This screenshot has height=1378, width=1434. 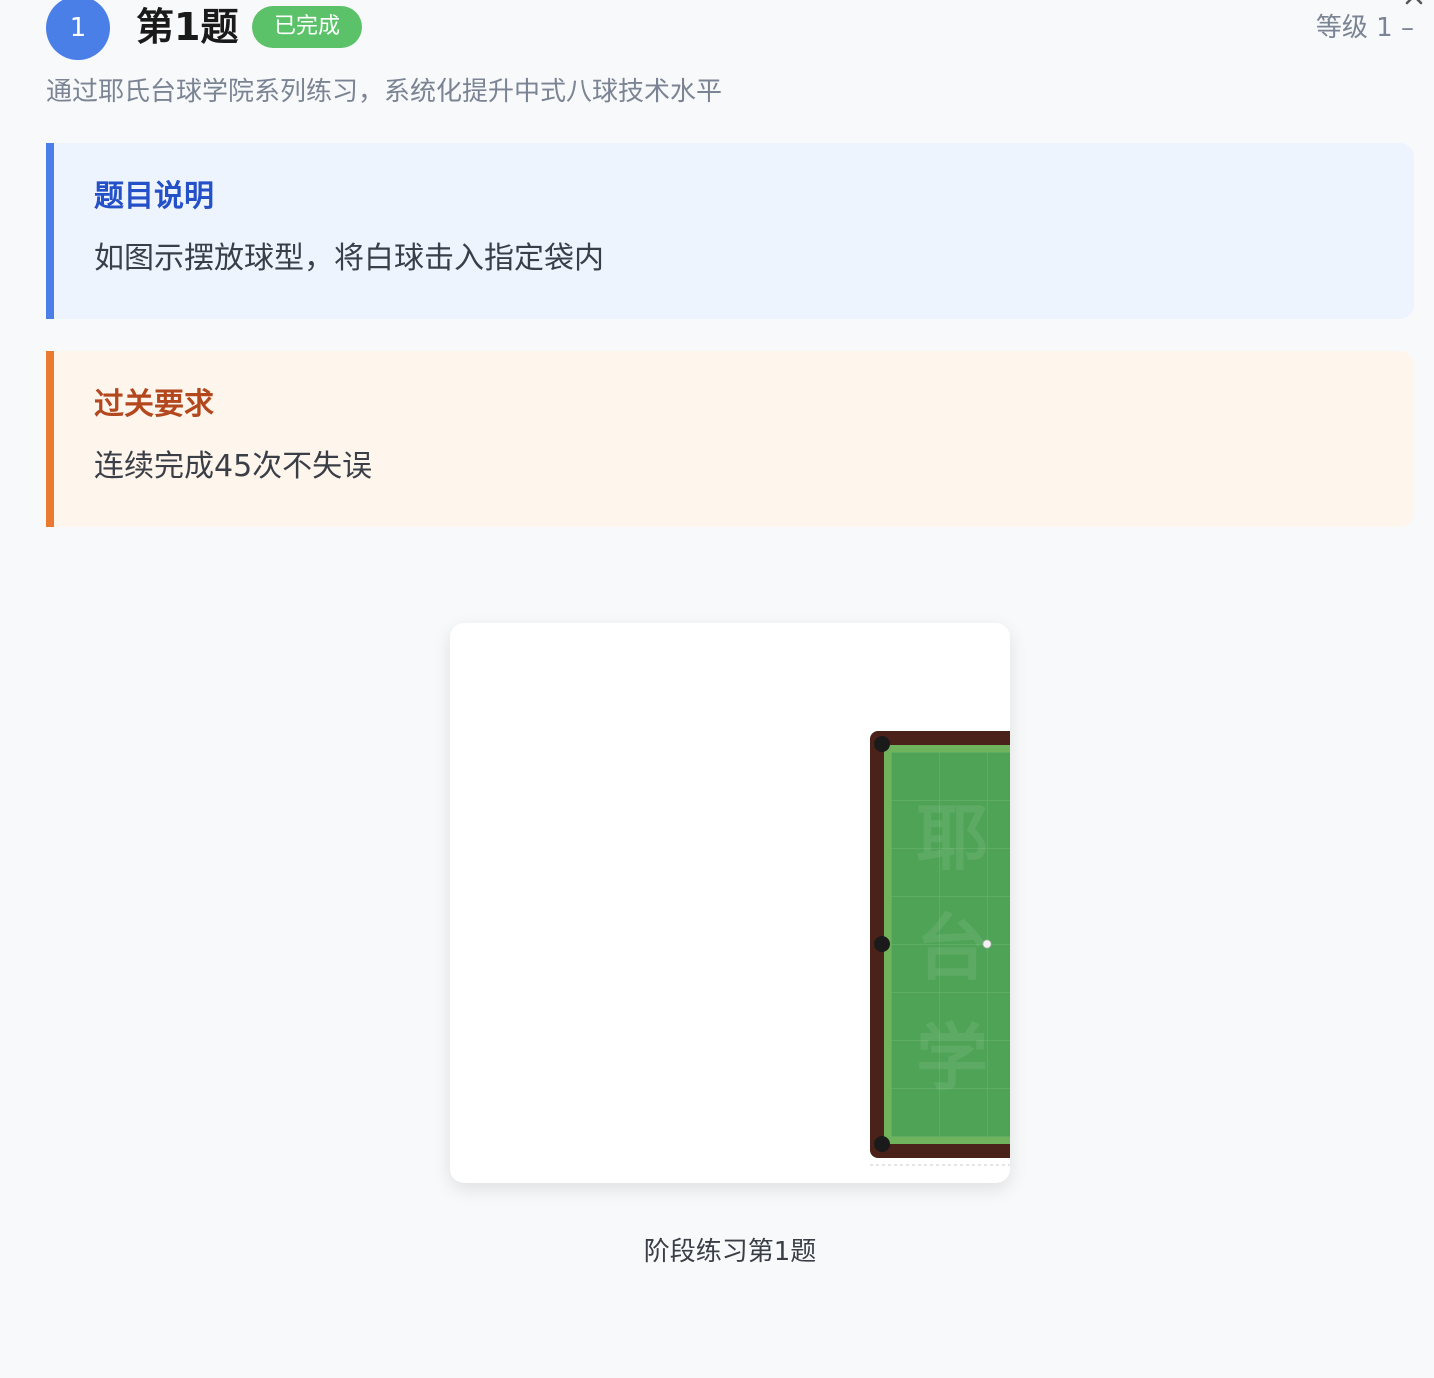 What do you see at coordinates (882, 744) in the screenshot?
I see `pocket-top-left` at bounding box center [882, 744].